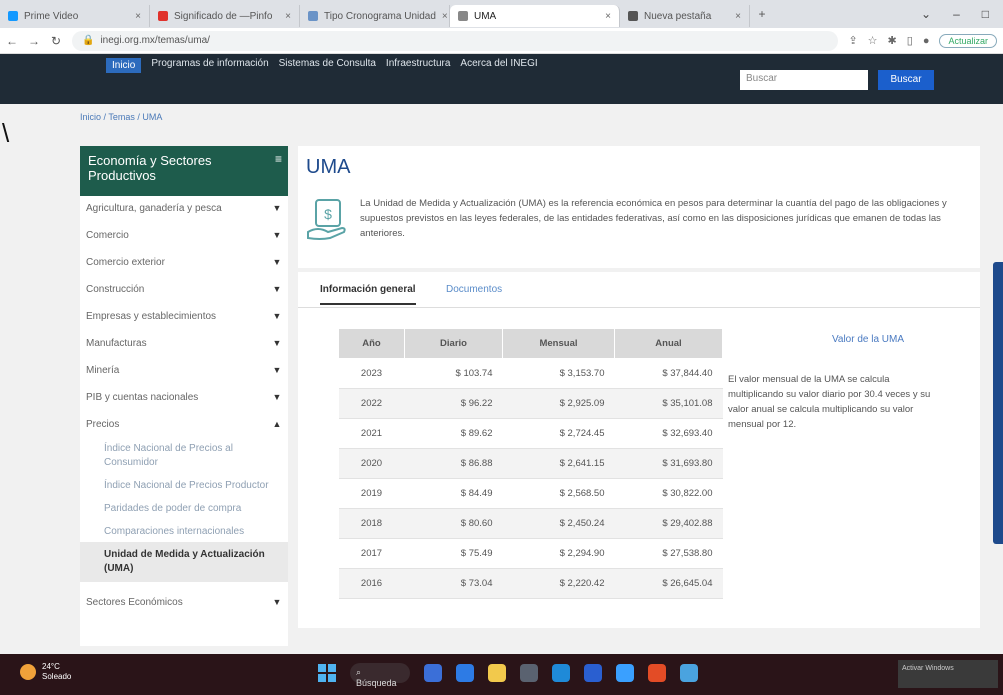 This screenshot has width=1003, height=695. I want to click on url-bar: 🔒 inegi.org.mx/temas/uma/, so click(455, 40).